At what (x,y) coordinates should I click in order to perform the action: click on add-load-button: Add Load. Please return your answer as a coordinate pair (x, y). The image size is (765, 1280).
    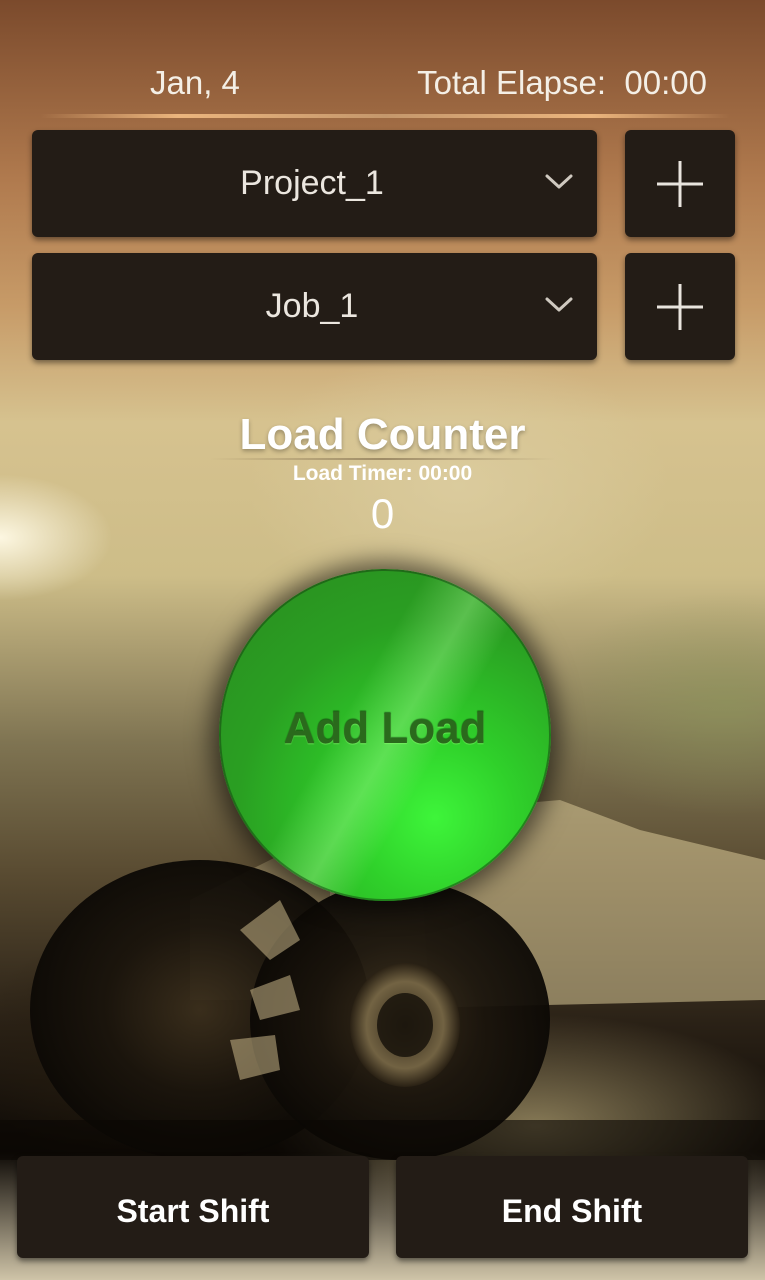
    Looking at the image, I should click on (385, 735).